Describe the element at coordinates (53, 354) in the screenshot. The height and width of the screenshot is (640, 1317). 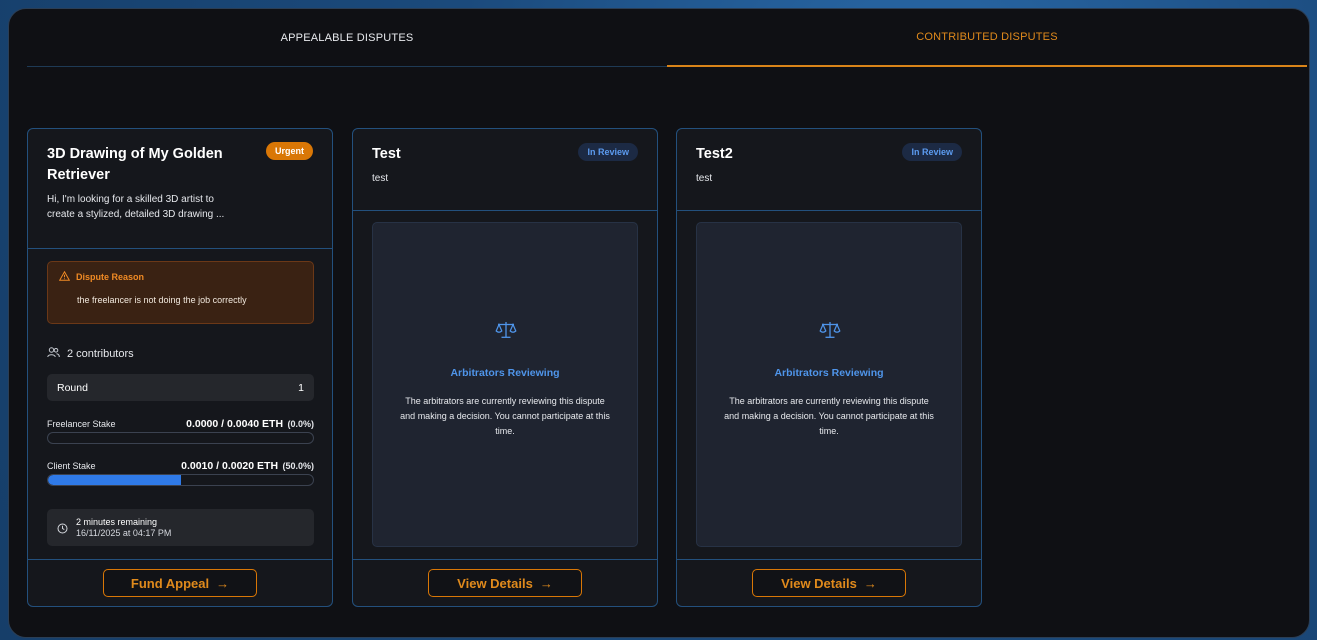
I see `users-icon` at that location.